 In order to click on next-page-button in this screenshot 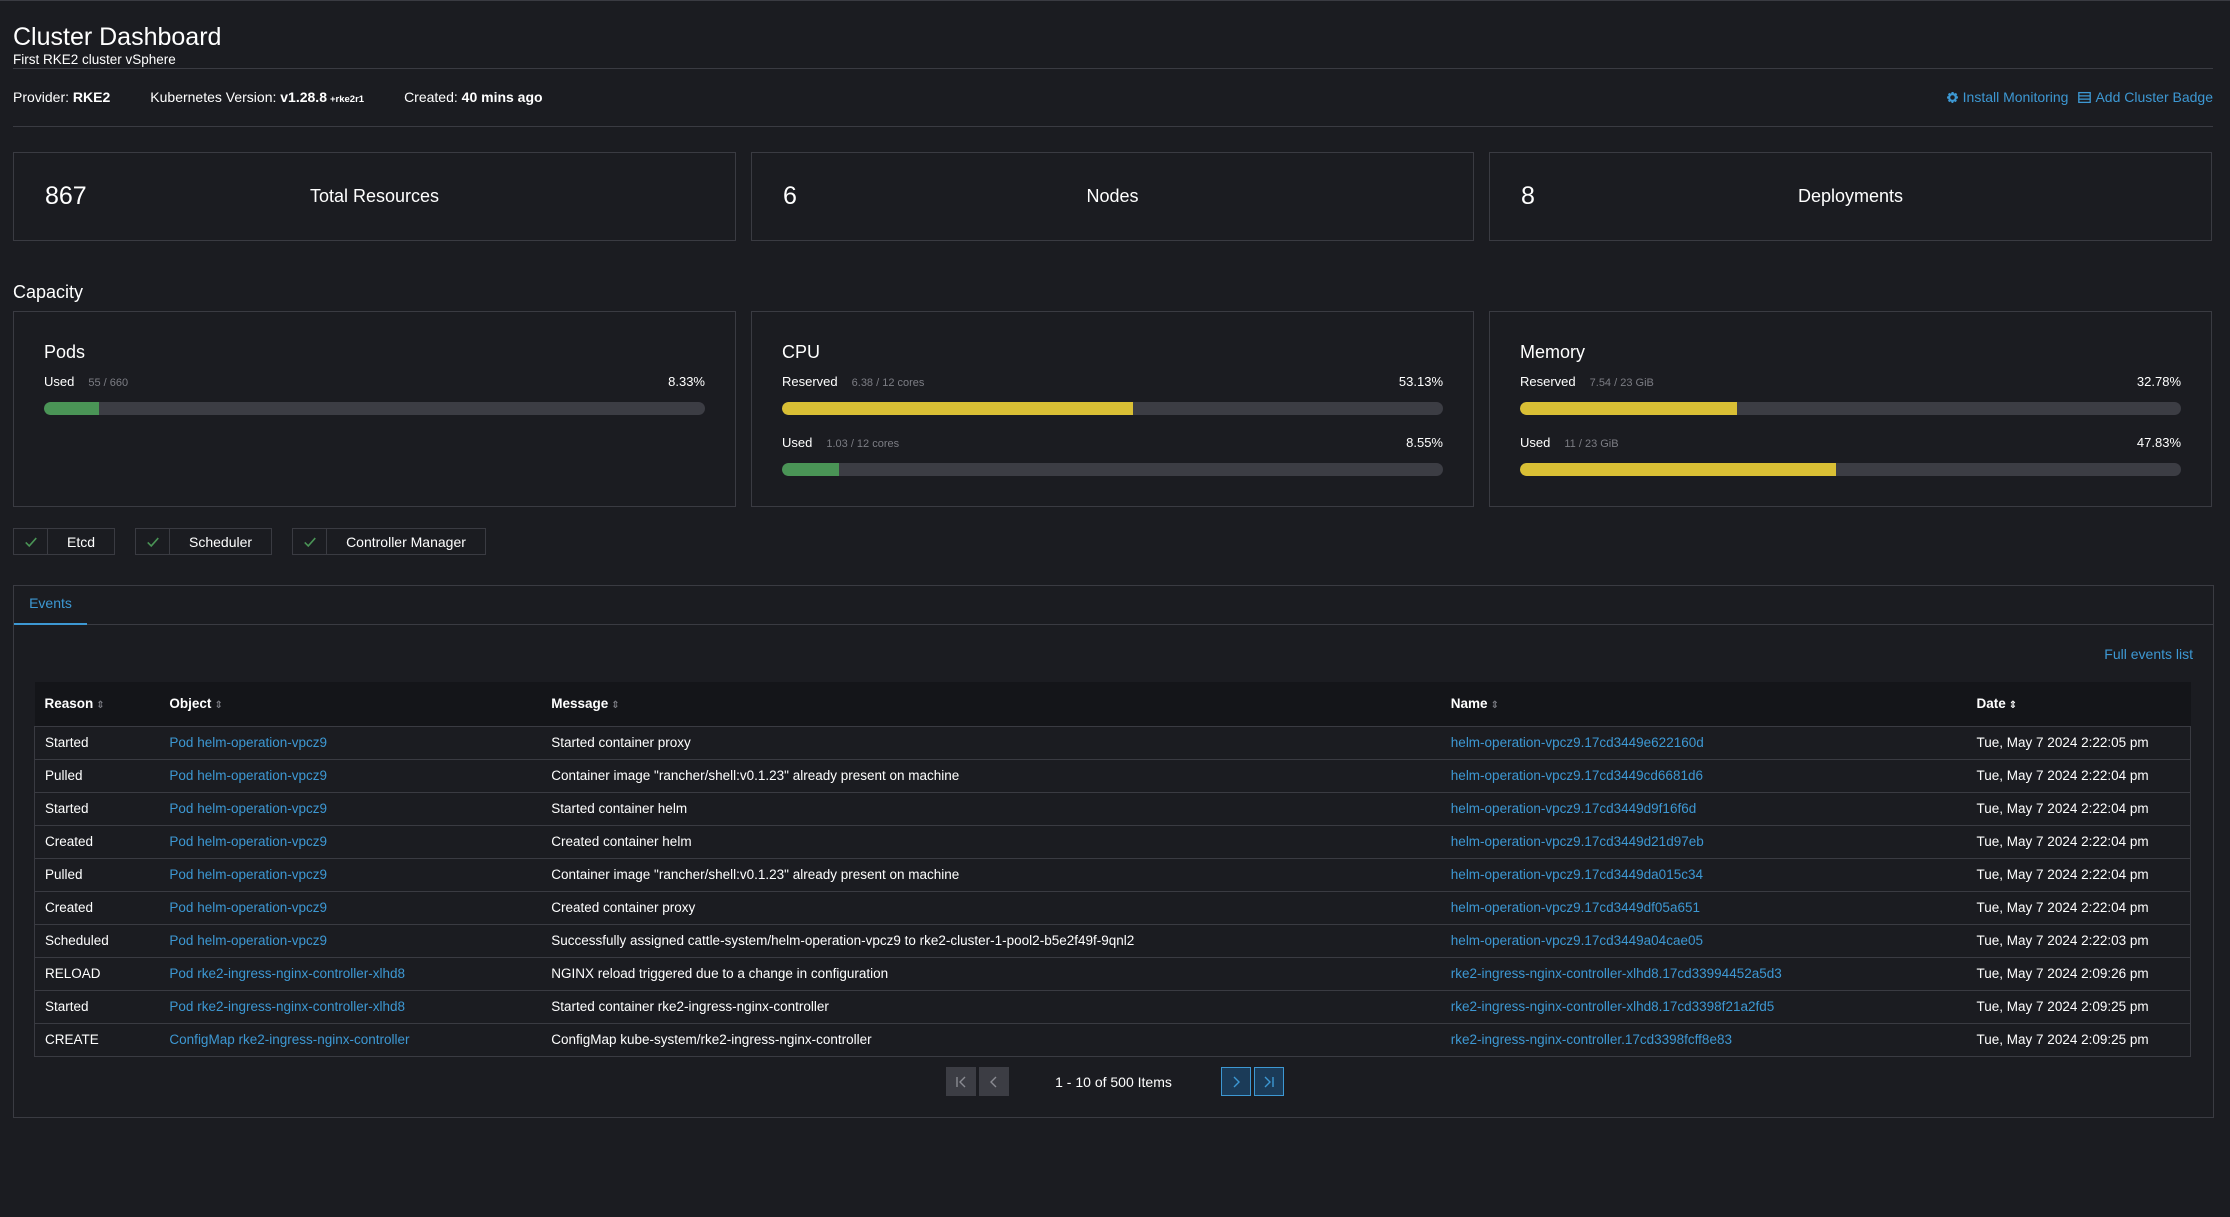, I will do `click(1235, 1081)`.